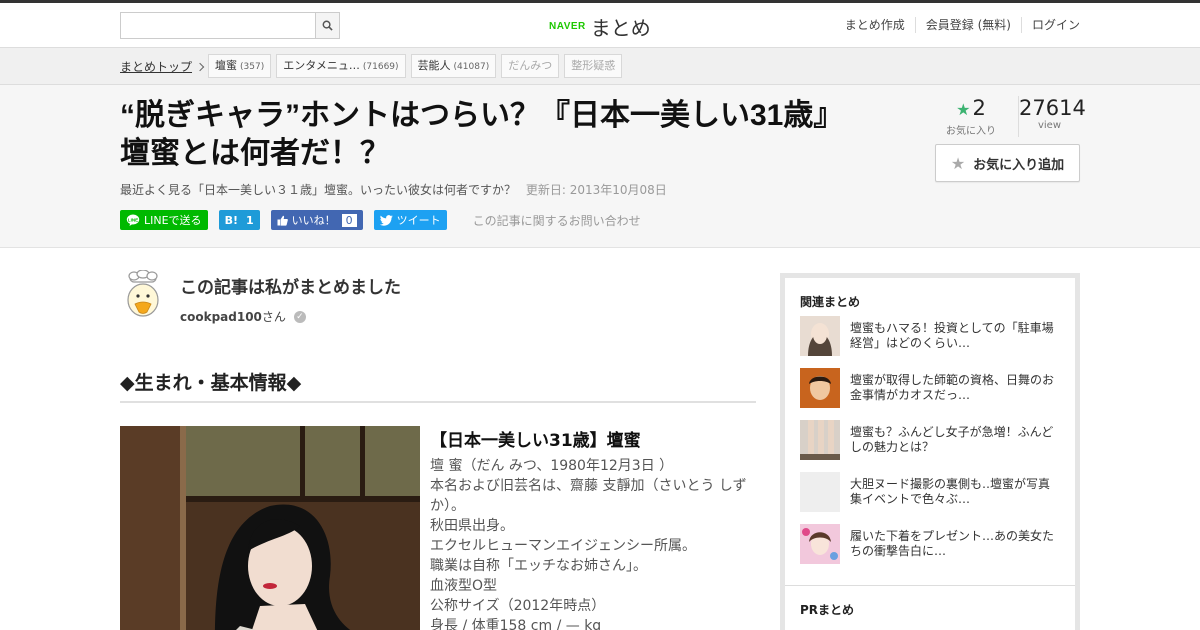 The image size is (1200, 630). Describe the element at coordinates (380, 67) in the screenshot. I see `tag-count: (71669)` at that location.